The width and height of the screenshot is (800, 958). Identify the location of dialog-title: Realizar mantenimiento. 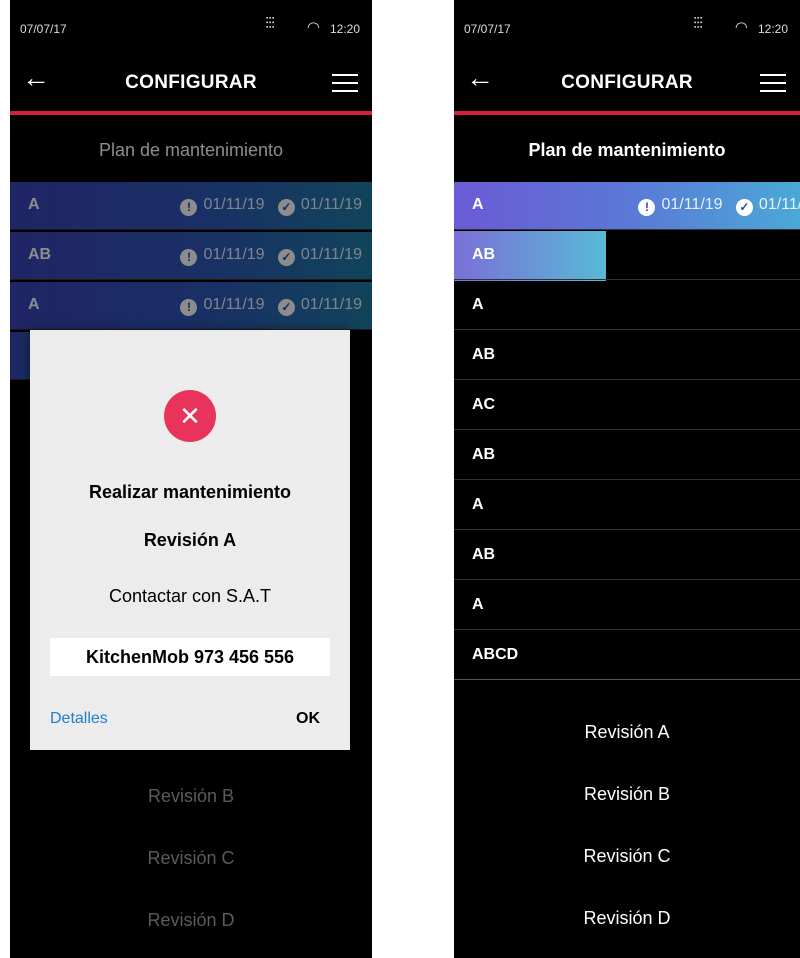
(190, 492).